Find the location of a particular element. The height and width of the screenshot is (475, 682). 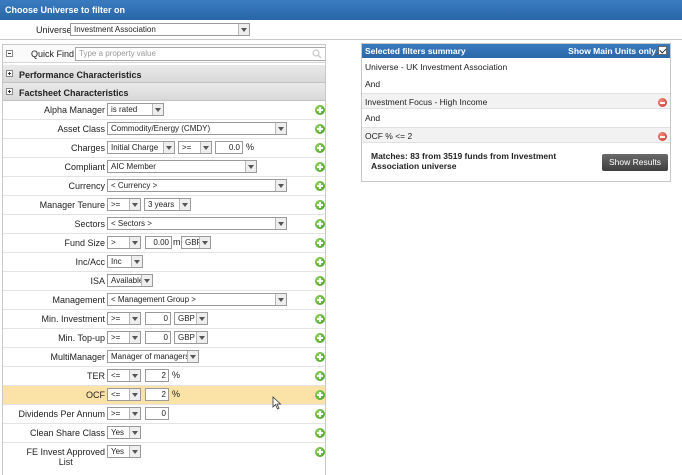

filter-row-alpha-manager: Alpha Manager is rated is located at coordinates (164, 110).